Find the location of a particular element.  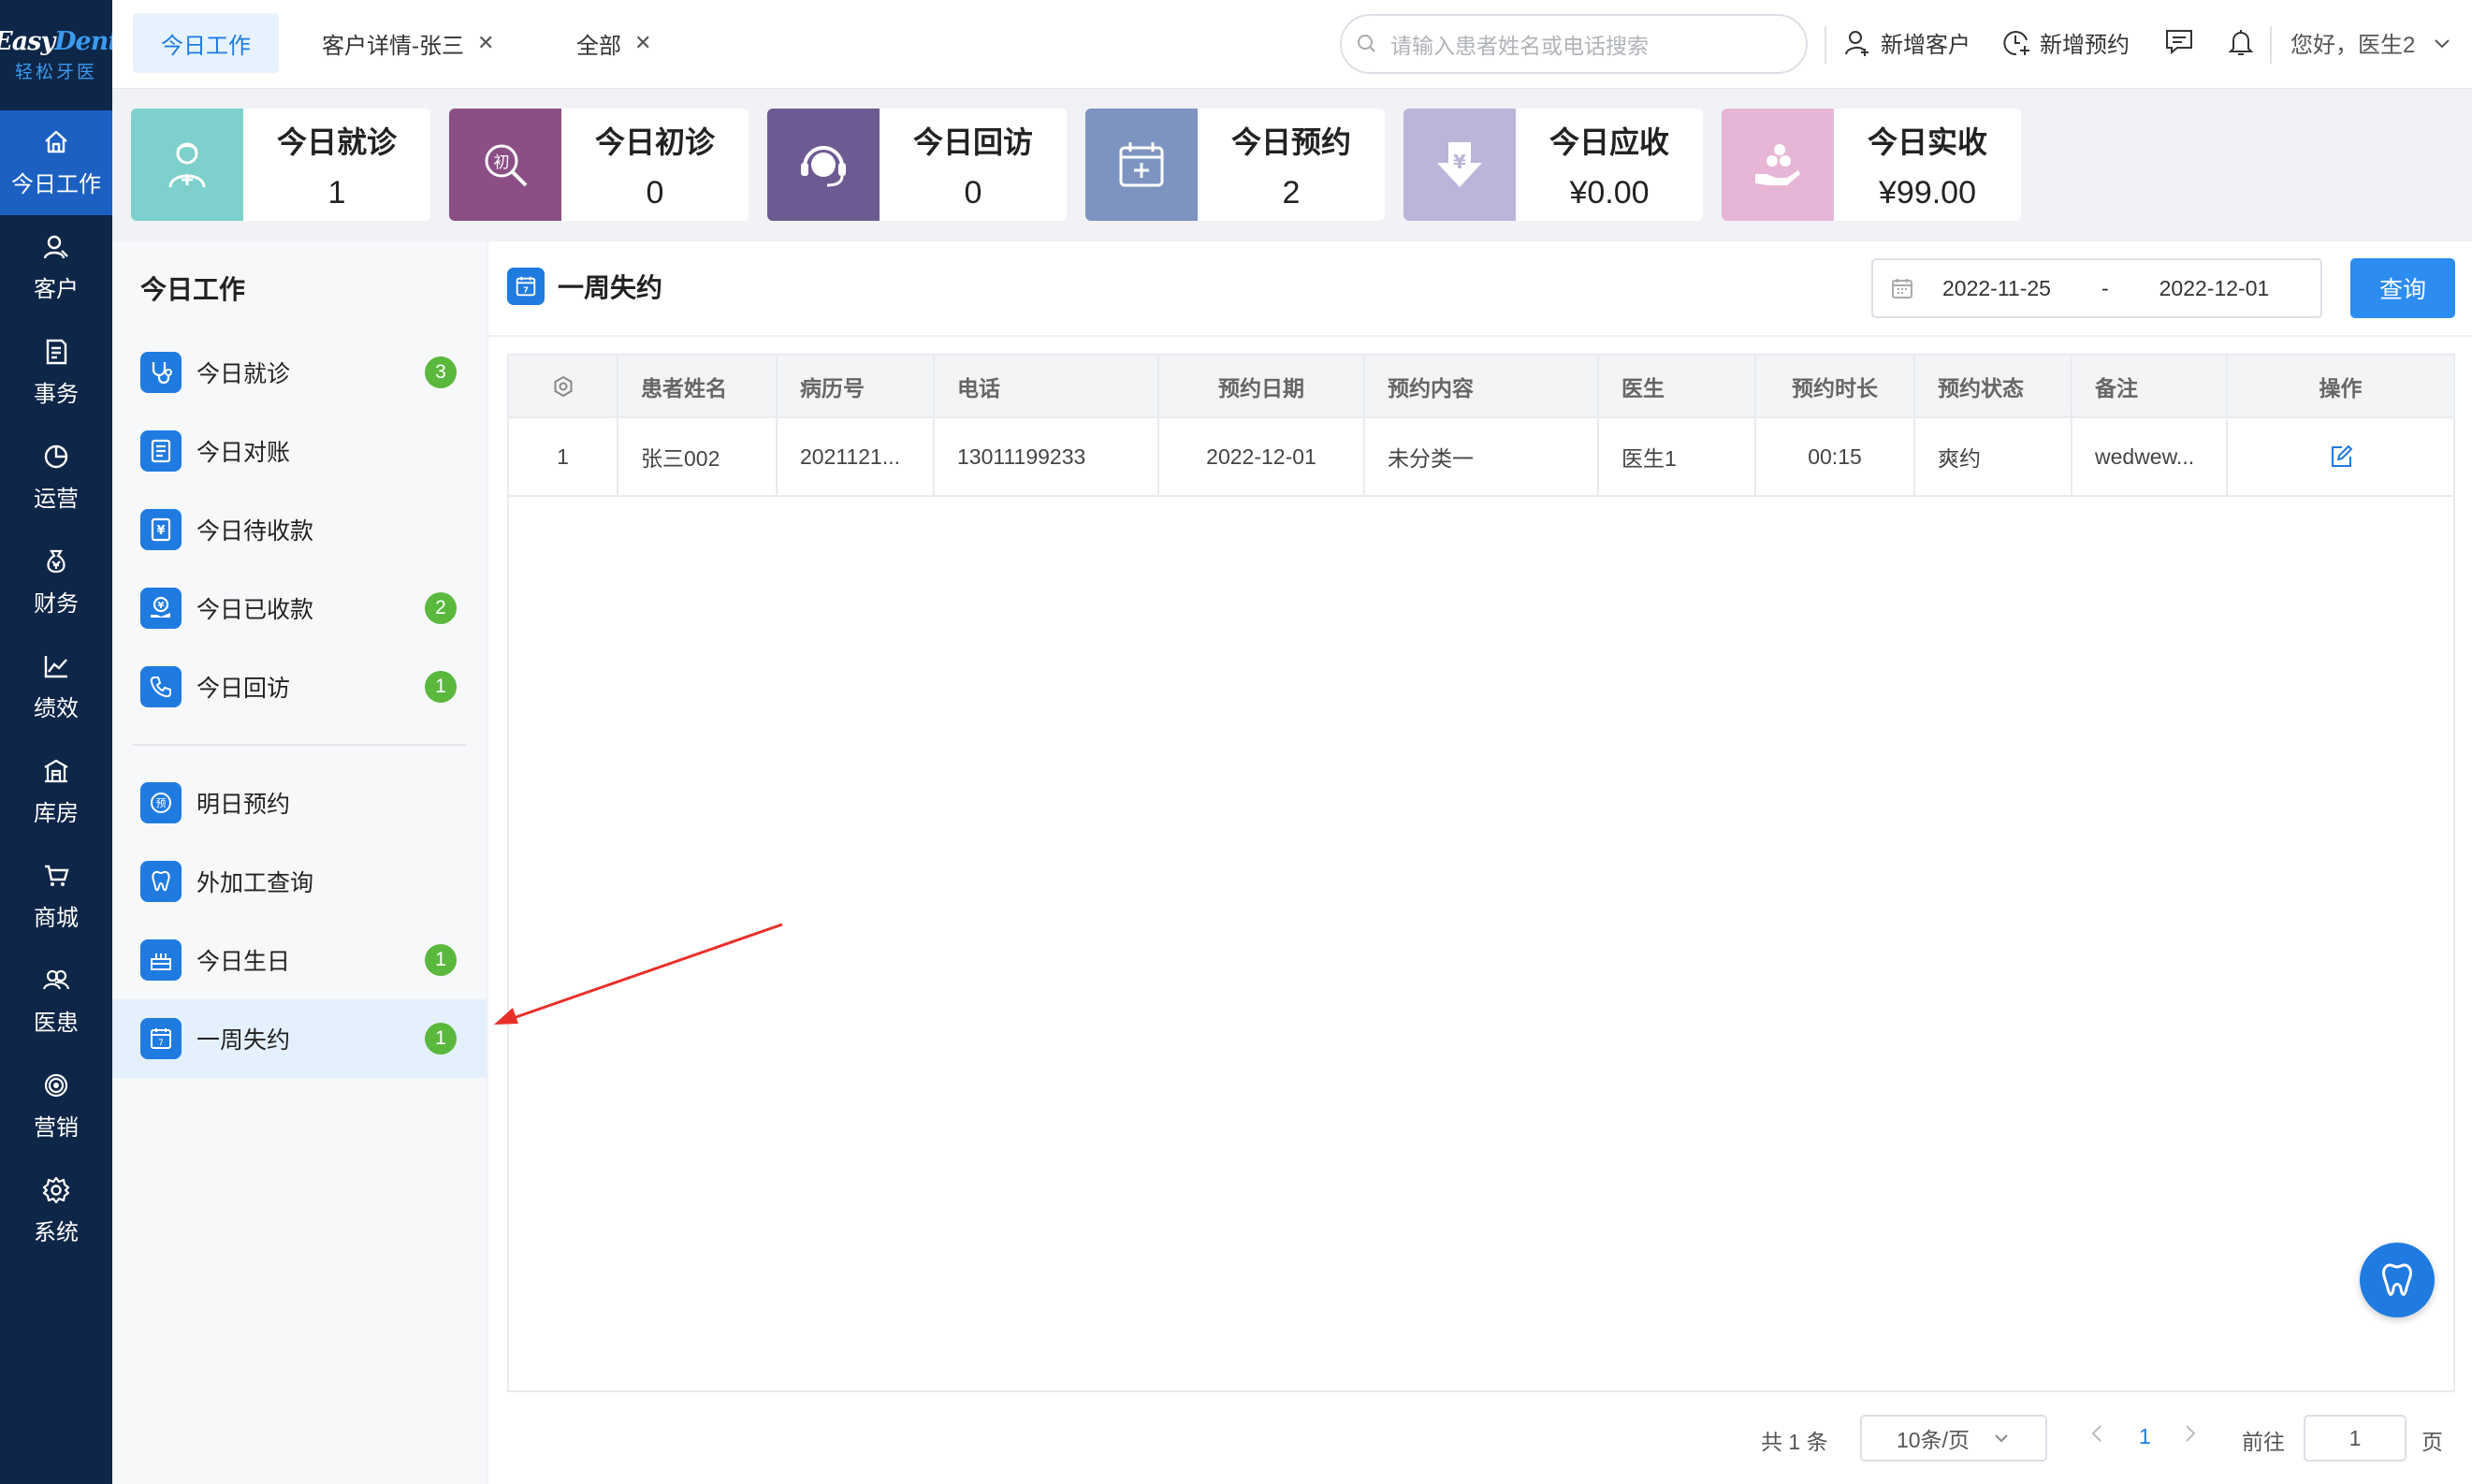

nav-item-operations: 运营 is located at coordinates (56, 477).